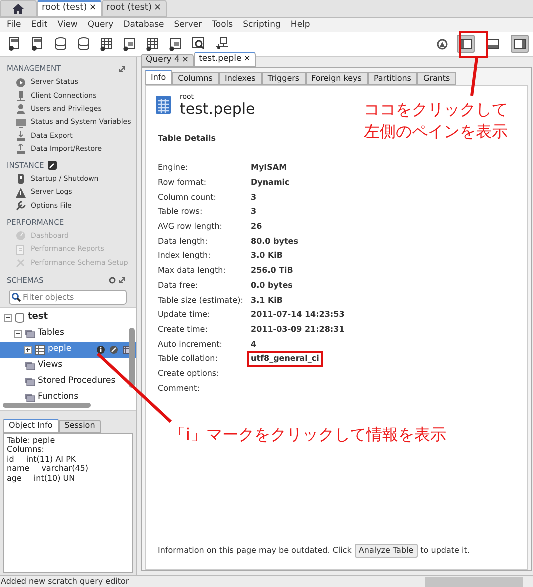  Describe the element at coordinates (225, 59) in the screenshot. I see `document-tab: test.peple ×` at that location.